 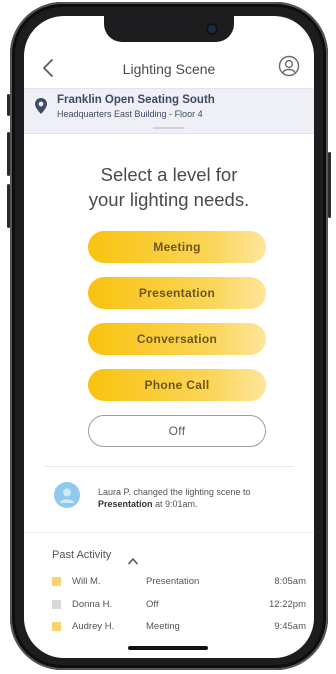 I want to click on activity-time: 8:05am, so click(x=290, y=581).